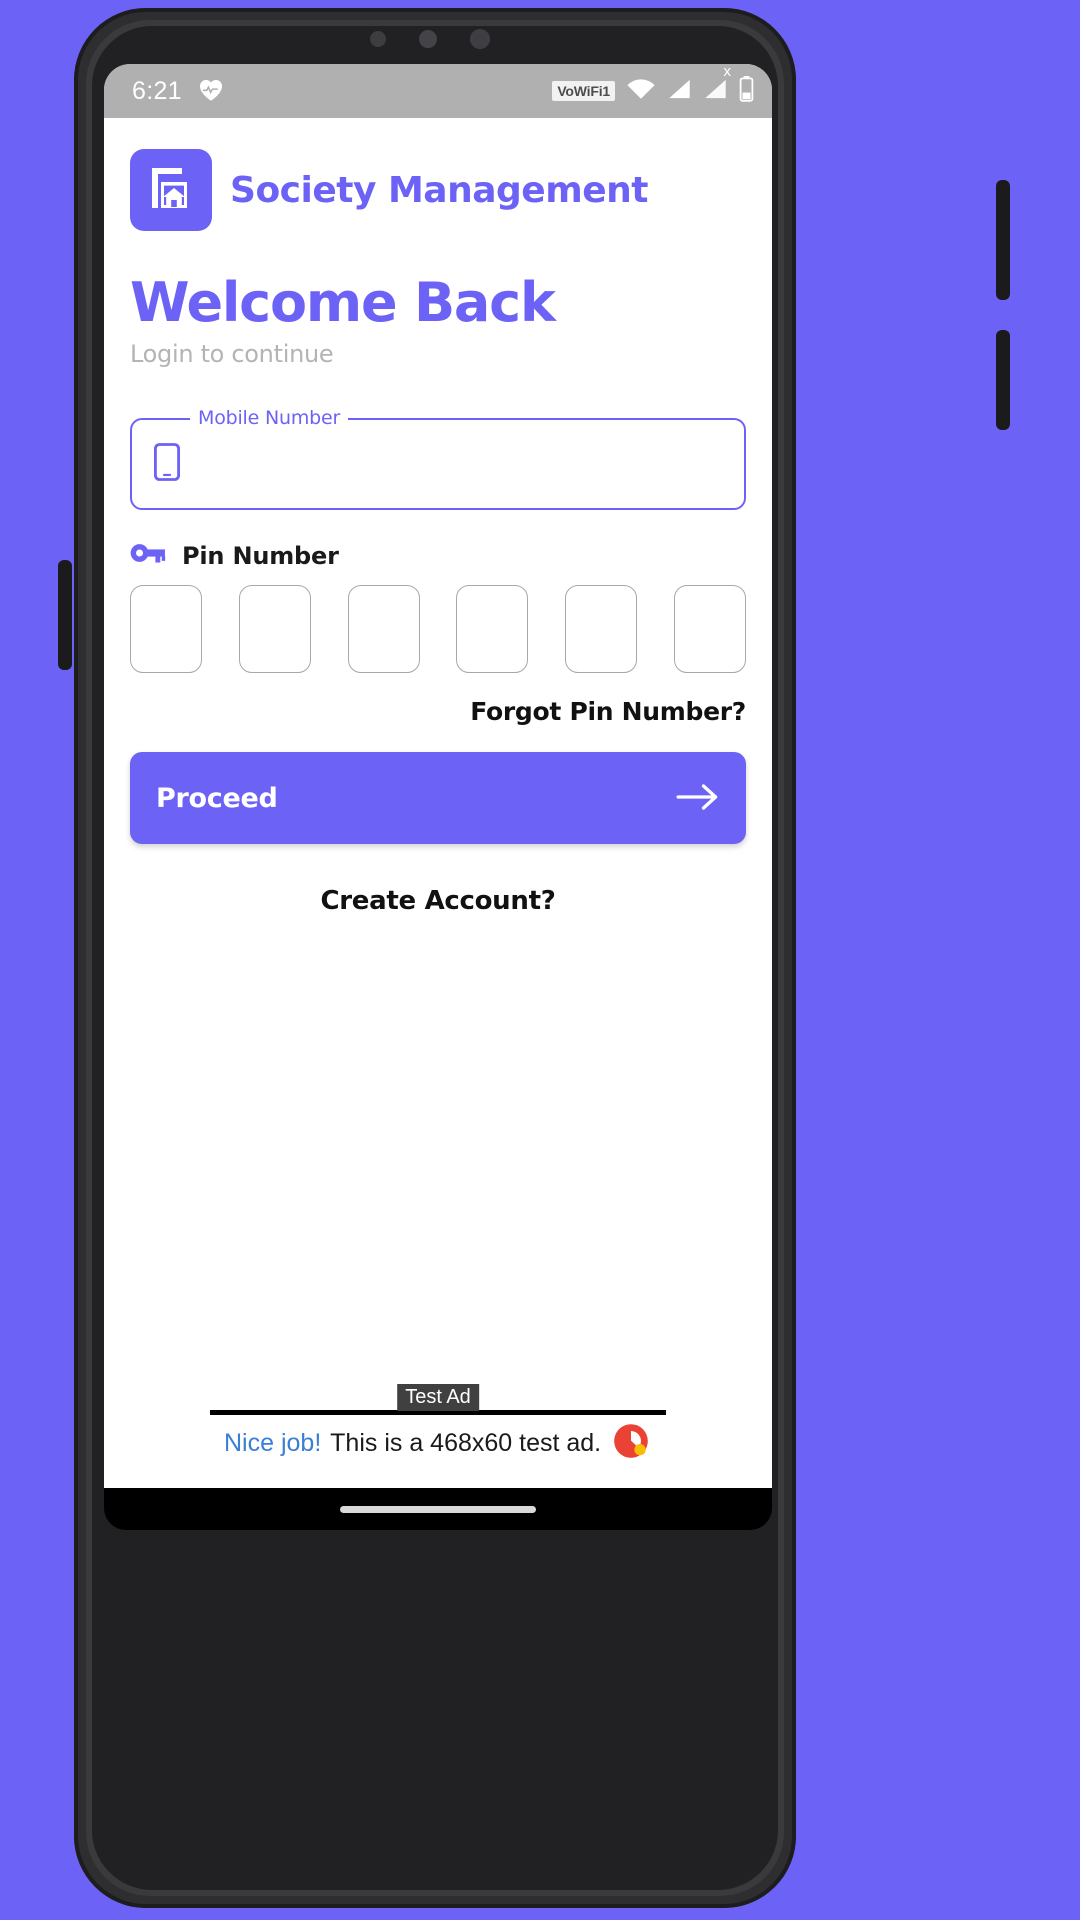 This screenshot has width=1080, height=1920. What do you see at coordinates (65, 615) in the screenshot?
I see `assistant-button` at bounding box center [65, 615].